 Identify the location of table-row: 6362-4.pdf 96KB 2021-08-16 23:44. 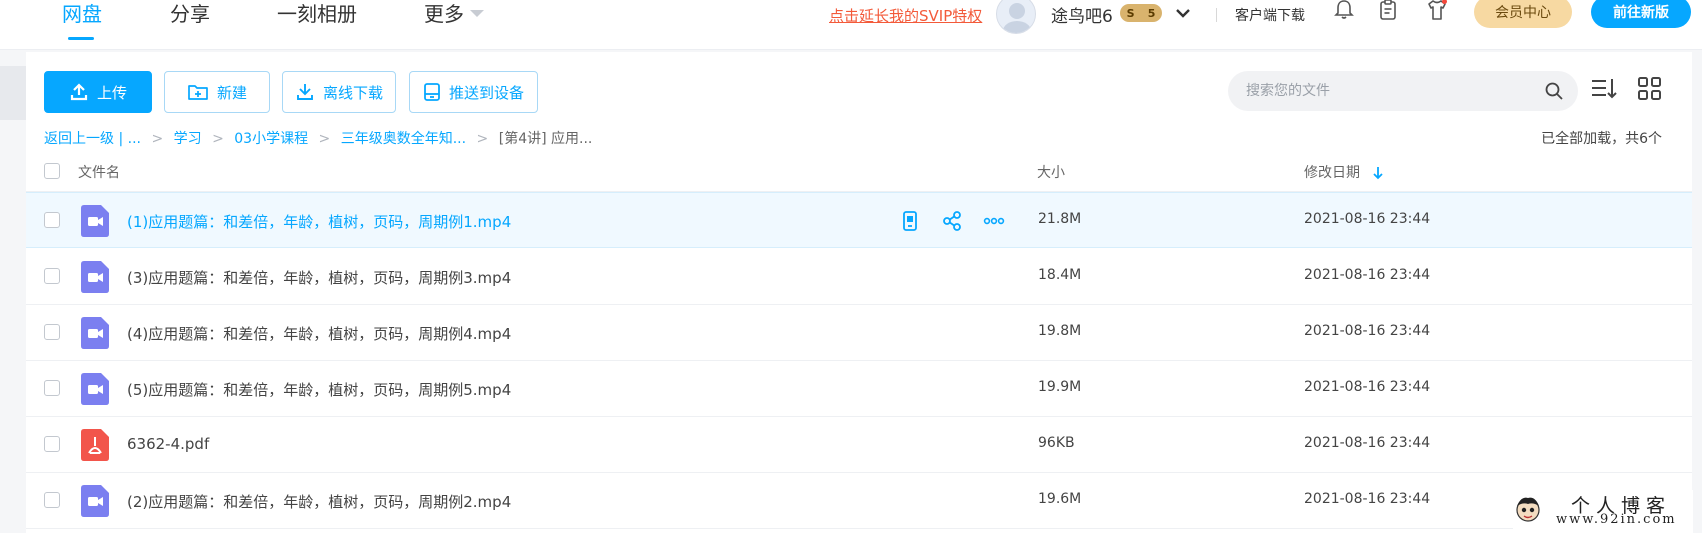
(859, 445).